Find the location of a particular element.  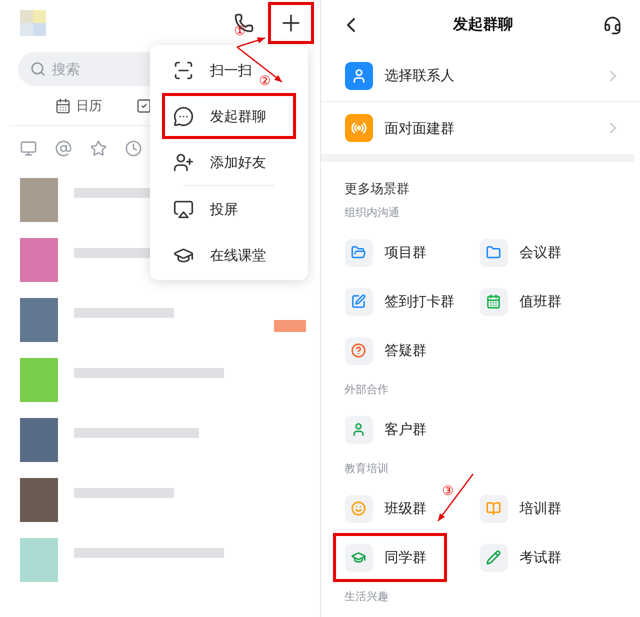

step-number: ① is located at coordinates (240, 30).